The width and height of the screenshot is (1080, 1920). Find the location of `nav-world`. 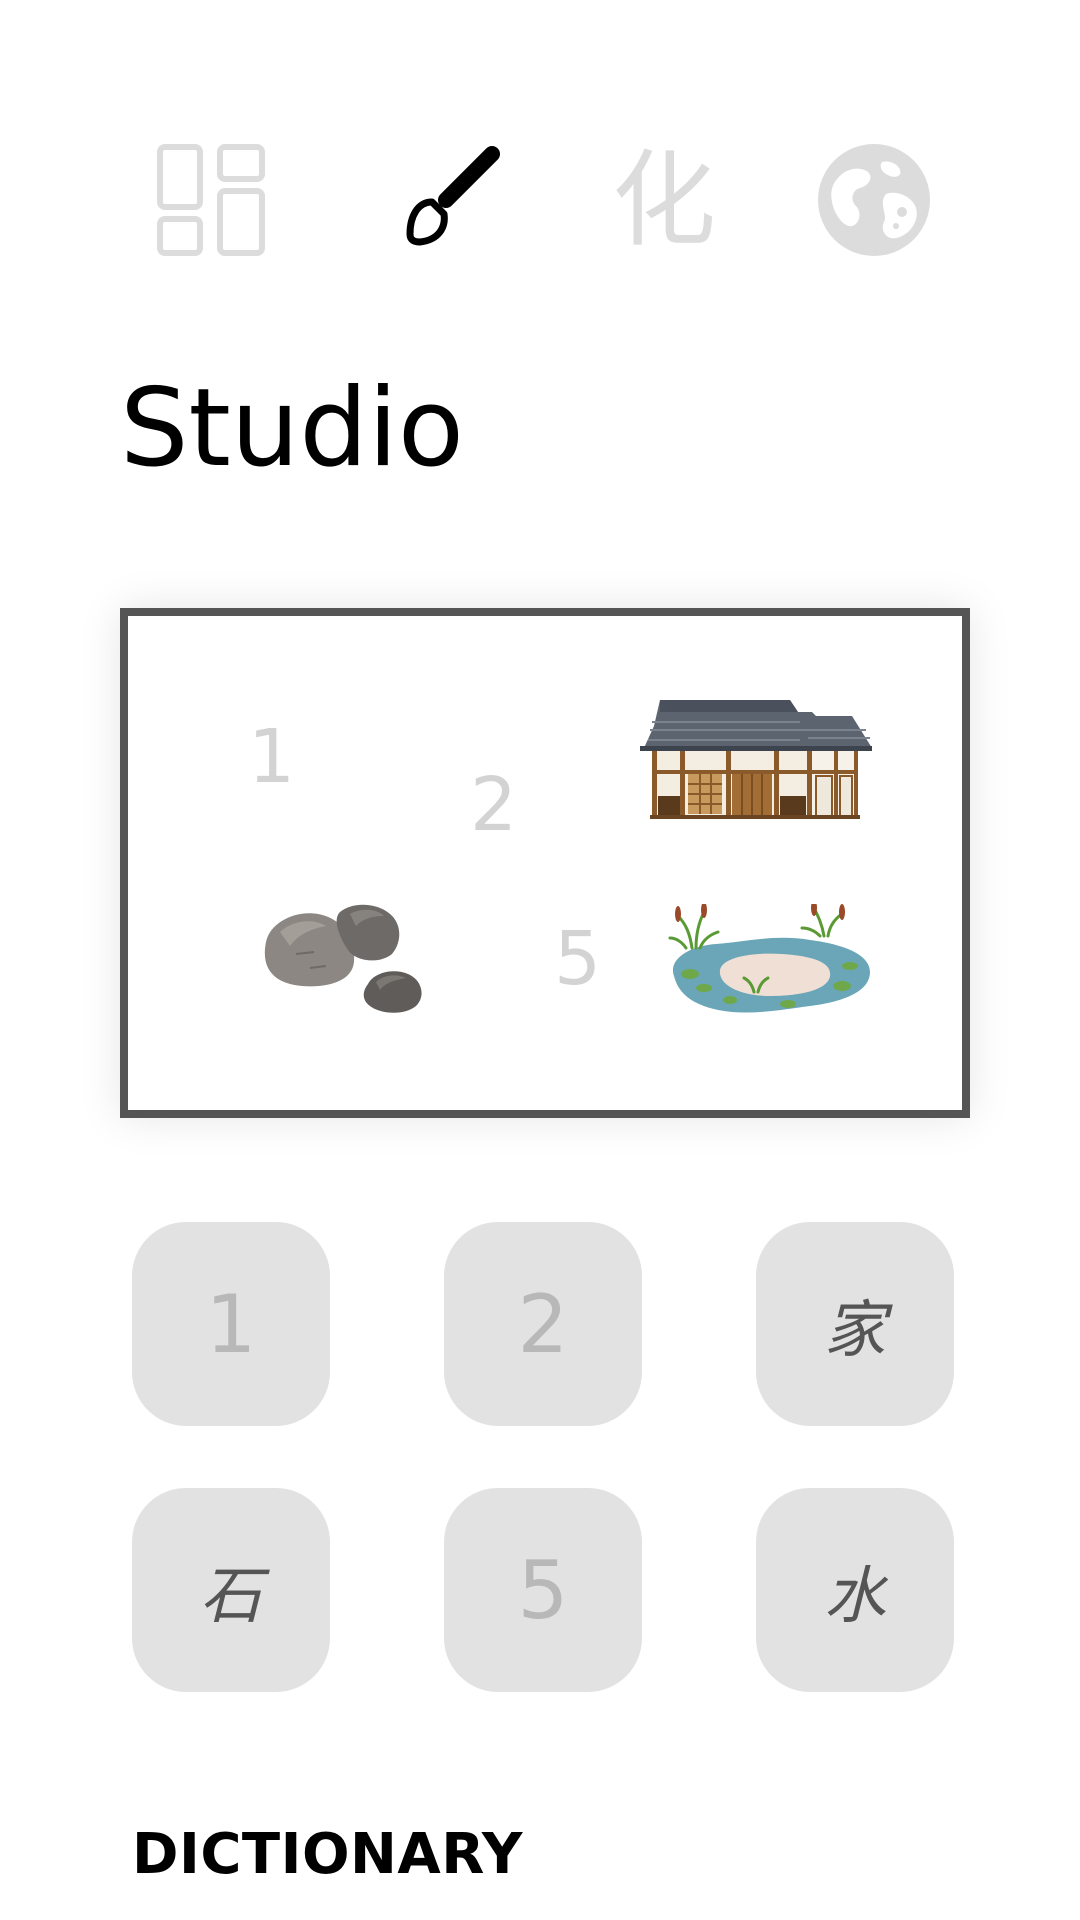

nav-world is located at coordinates (874, 200).